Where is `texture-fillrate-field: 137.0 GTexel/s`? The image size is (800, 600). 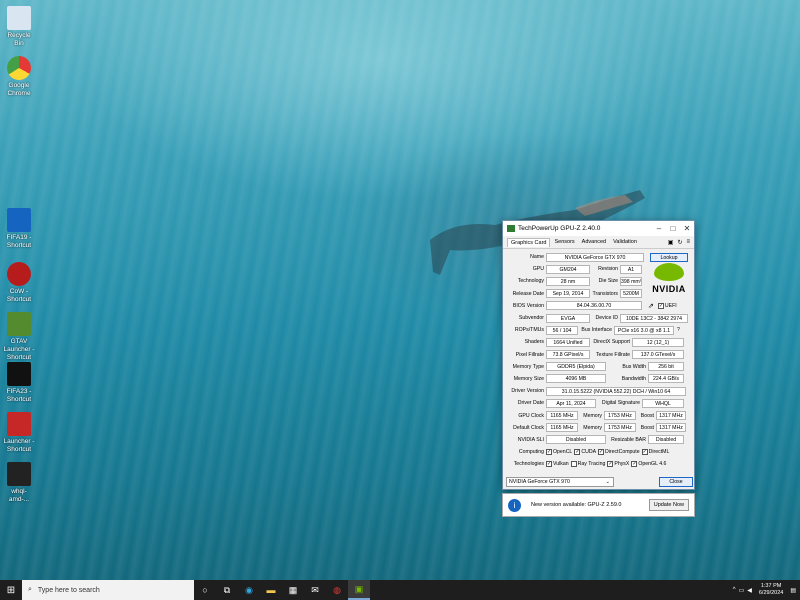 texture-fillrate-field: 137.0 GTexel/s is located at coordinates (658, 355).